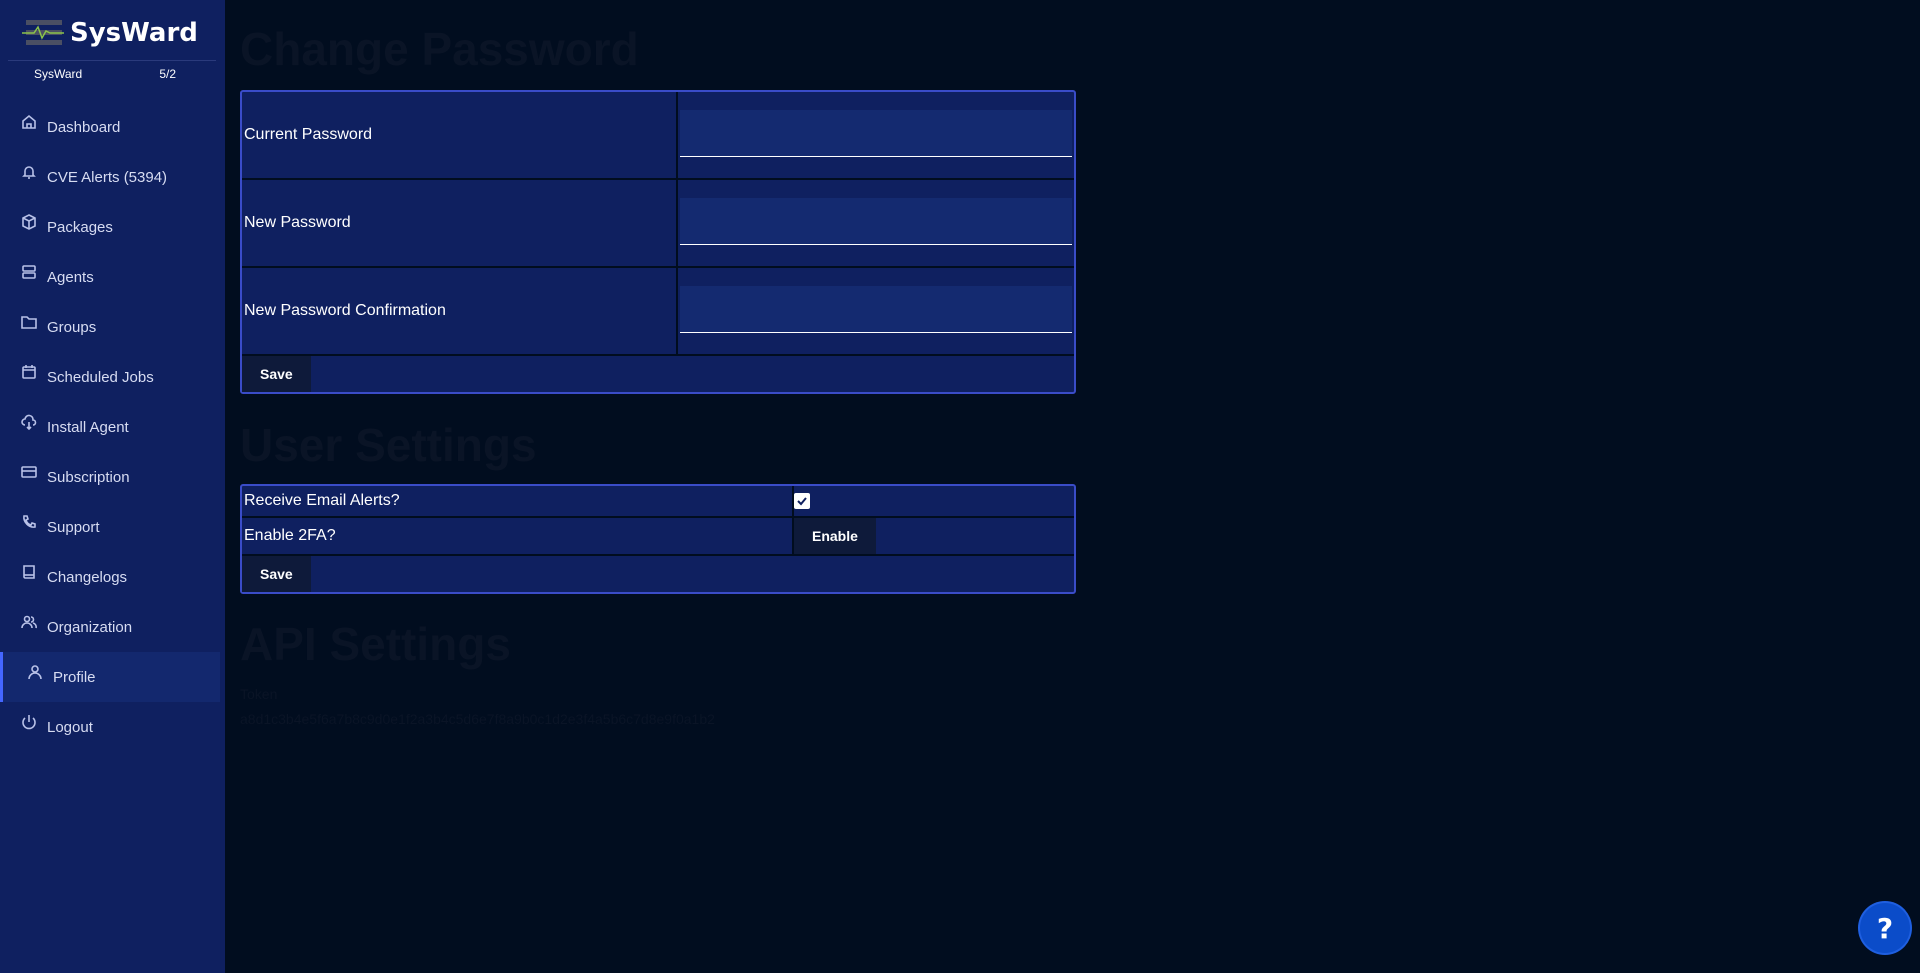 The image size is (1920, 973). What do you see at coordinates (29, 472) in the screenshot?
I see `credit-card-icon` at bounding box center [29, 472].